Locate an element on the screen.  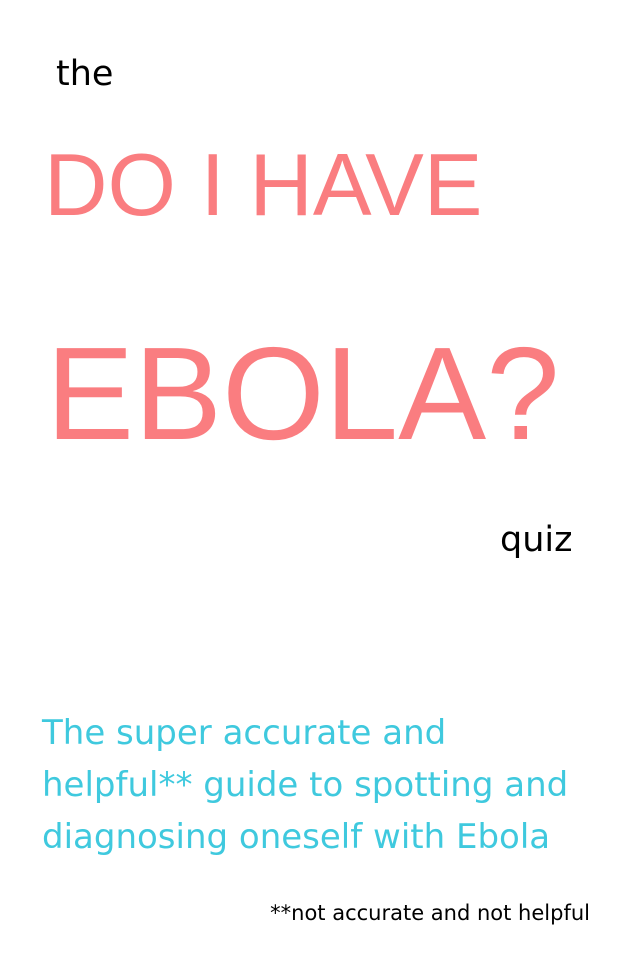
footnote: **not accurate and not helpful is located at coordinates (430, 913).